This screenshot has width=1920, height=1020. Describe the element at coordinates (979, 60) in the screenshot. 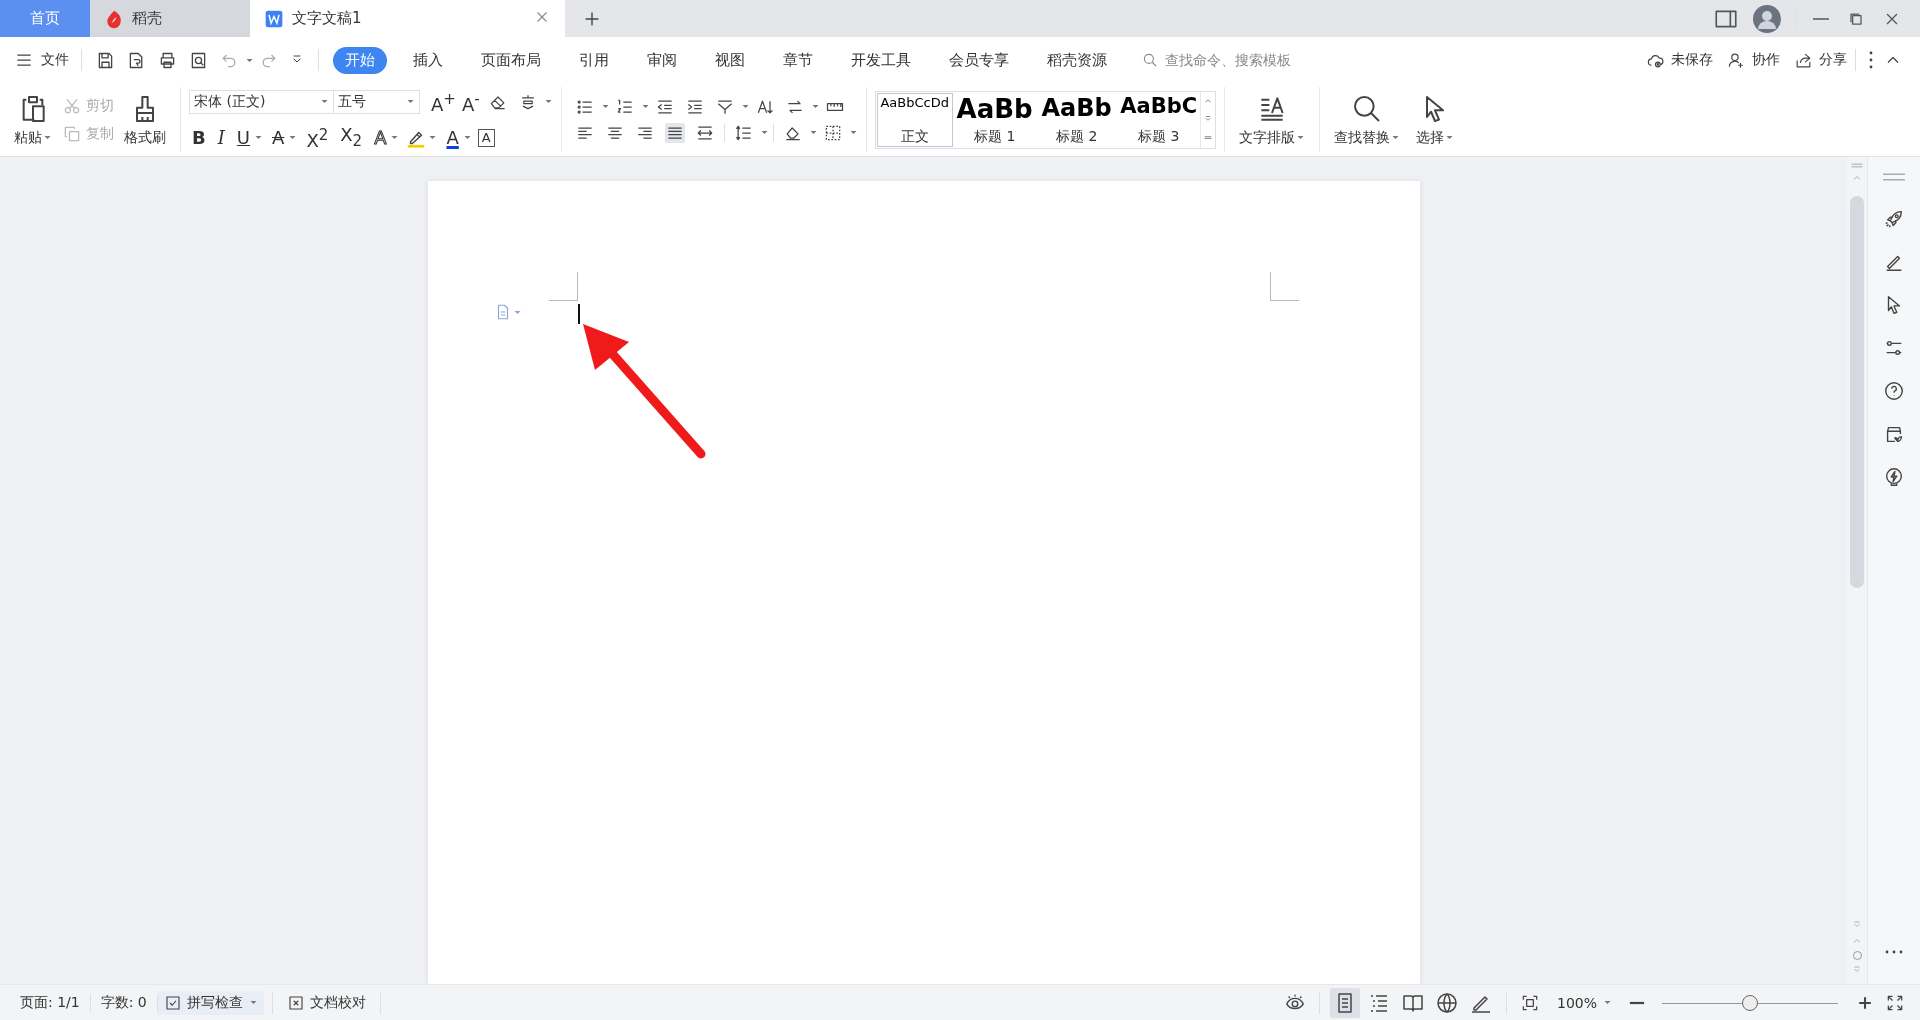

I see `ribbon-tab: 会员专享` at that location.